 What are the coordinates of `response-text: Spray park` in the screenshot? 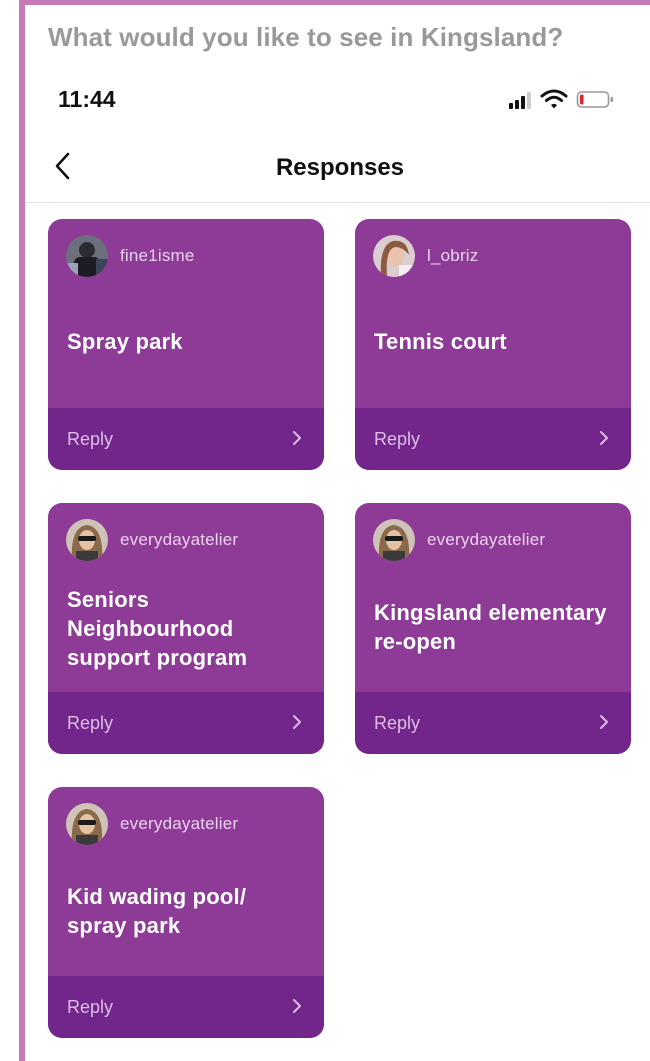 It's located at (125, 341).